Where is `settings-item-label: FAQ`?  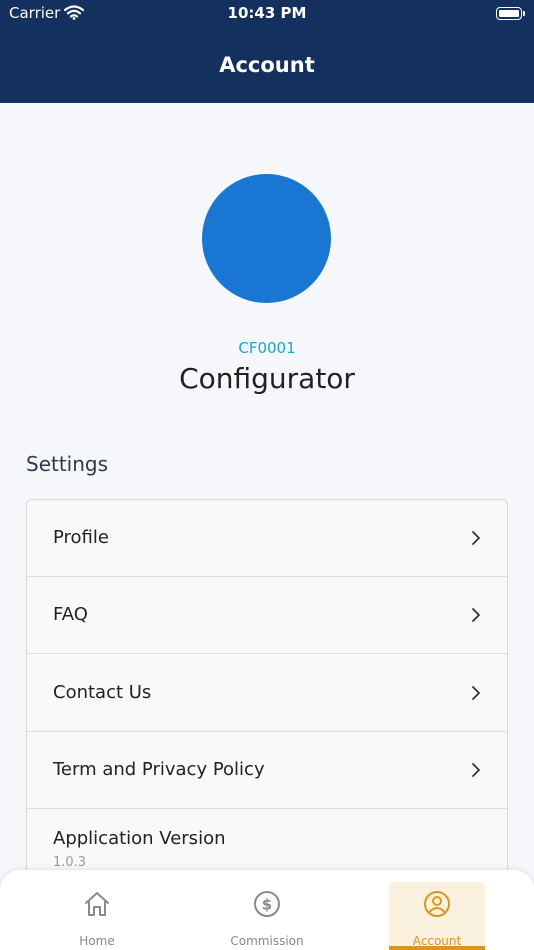
settings-item-label: FAQ is located at coordinates (70, 614).